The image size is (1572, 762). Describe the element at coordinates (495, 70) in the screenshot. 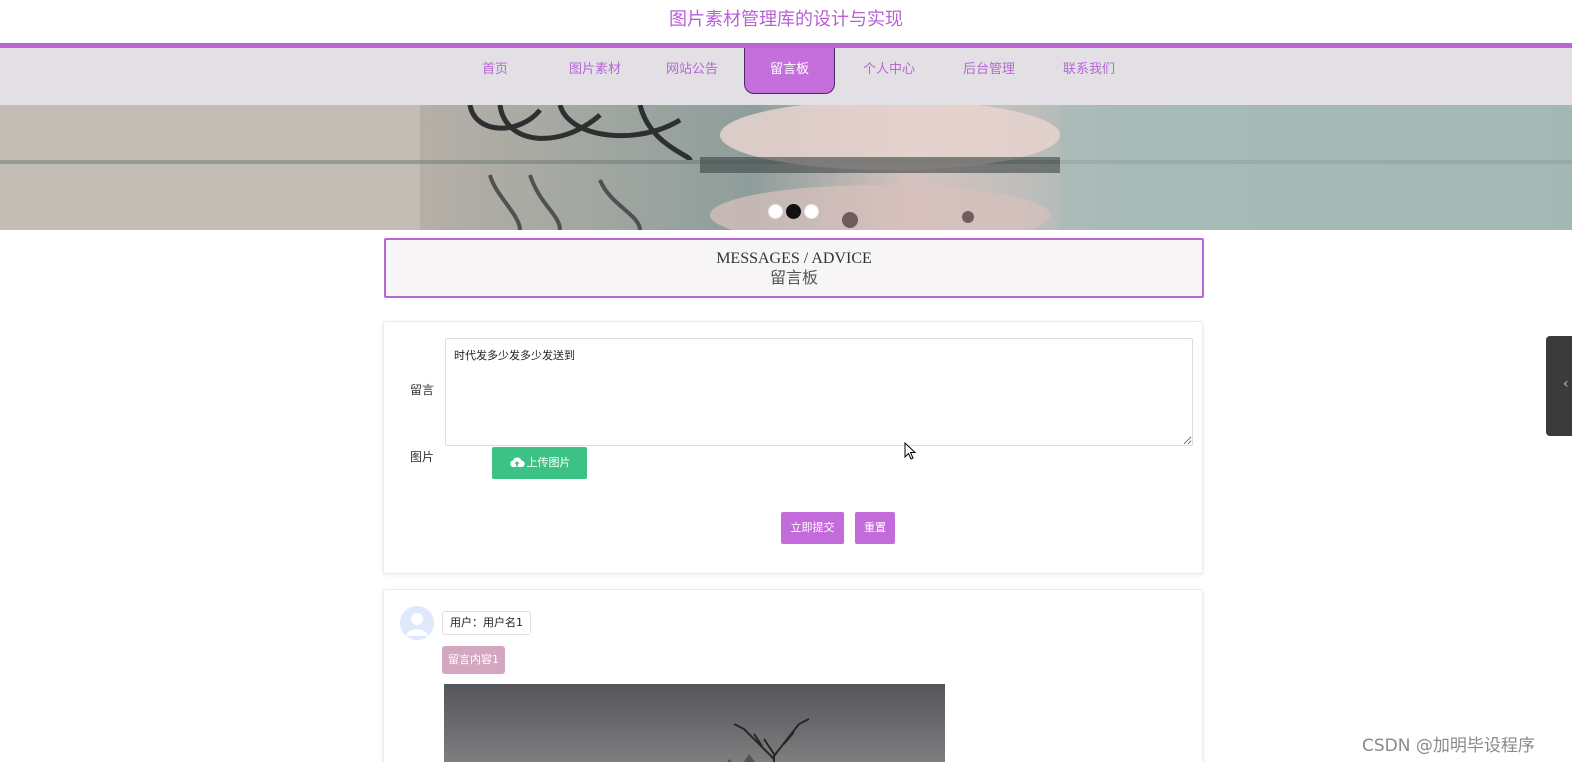

I see `nav-item-home: 首页` at that location.